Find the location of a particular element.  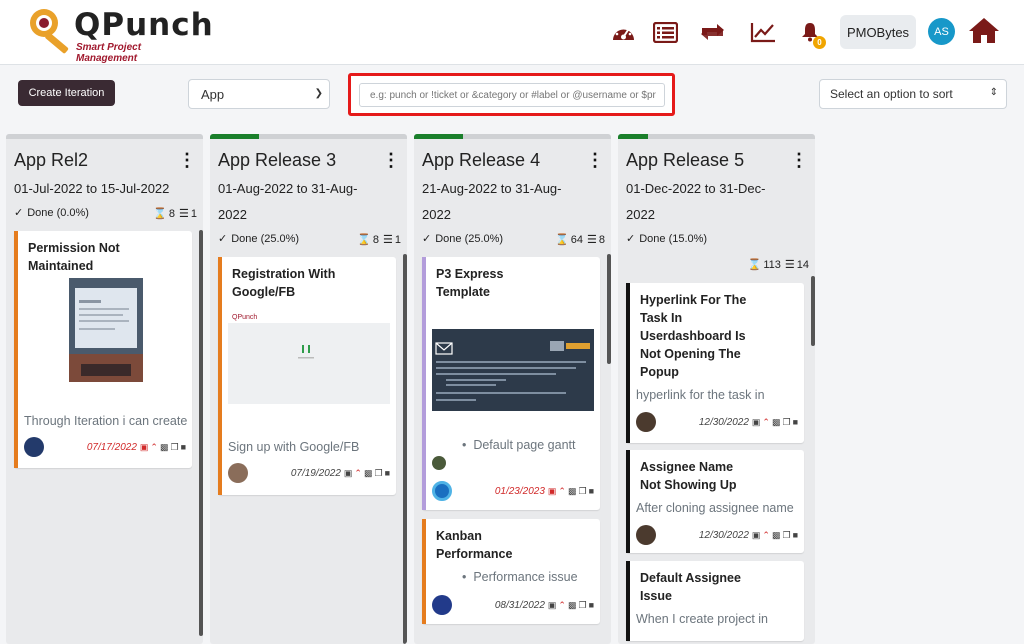

chevron-down-icon: ❯ is located at coordinates (318, 93).